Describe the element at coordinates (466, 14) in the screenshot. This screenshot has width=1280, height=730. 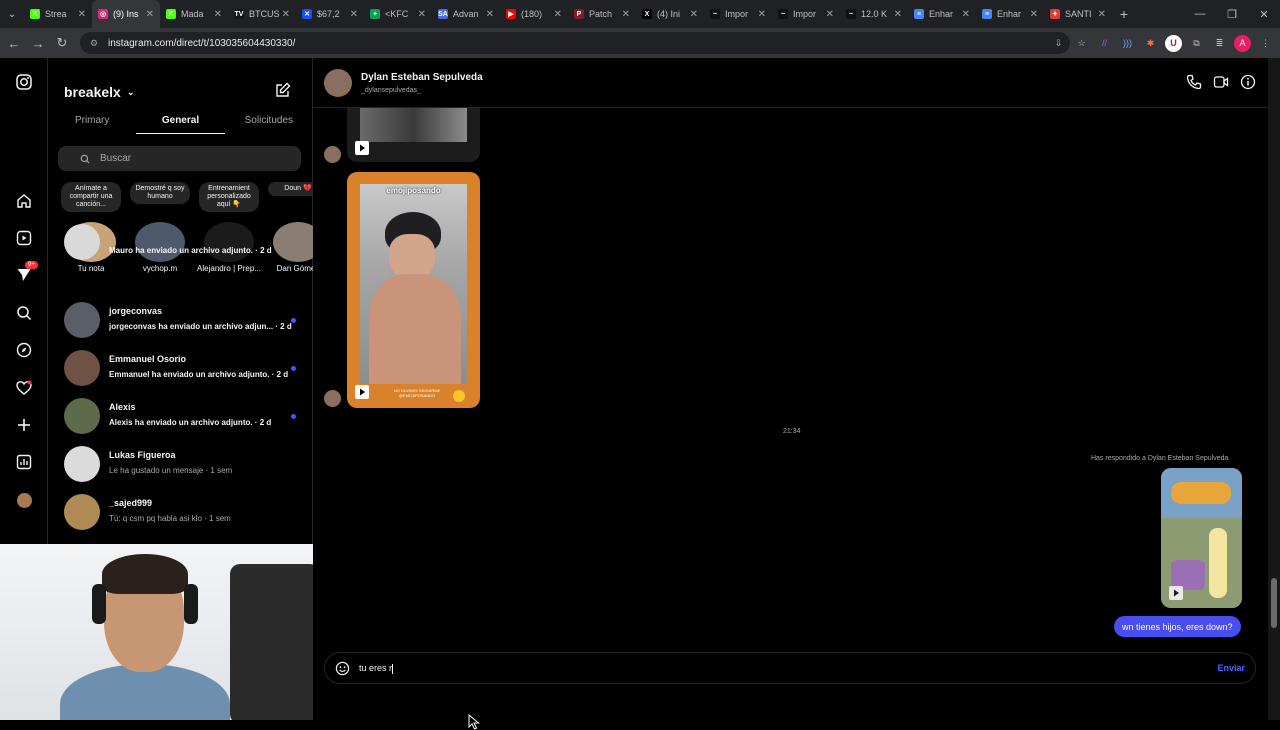
I see `browser-tab: SA Advan ✕` at that location.